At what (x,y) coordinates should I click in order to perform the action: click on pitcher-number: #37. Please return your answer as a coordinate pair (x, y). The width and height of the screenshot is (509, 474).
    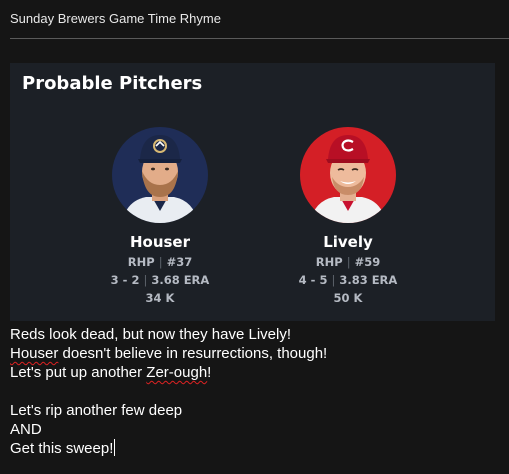
    Looking at the image, I should click on (179, 262).